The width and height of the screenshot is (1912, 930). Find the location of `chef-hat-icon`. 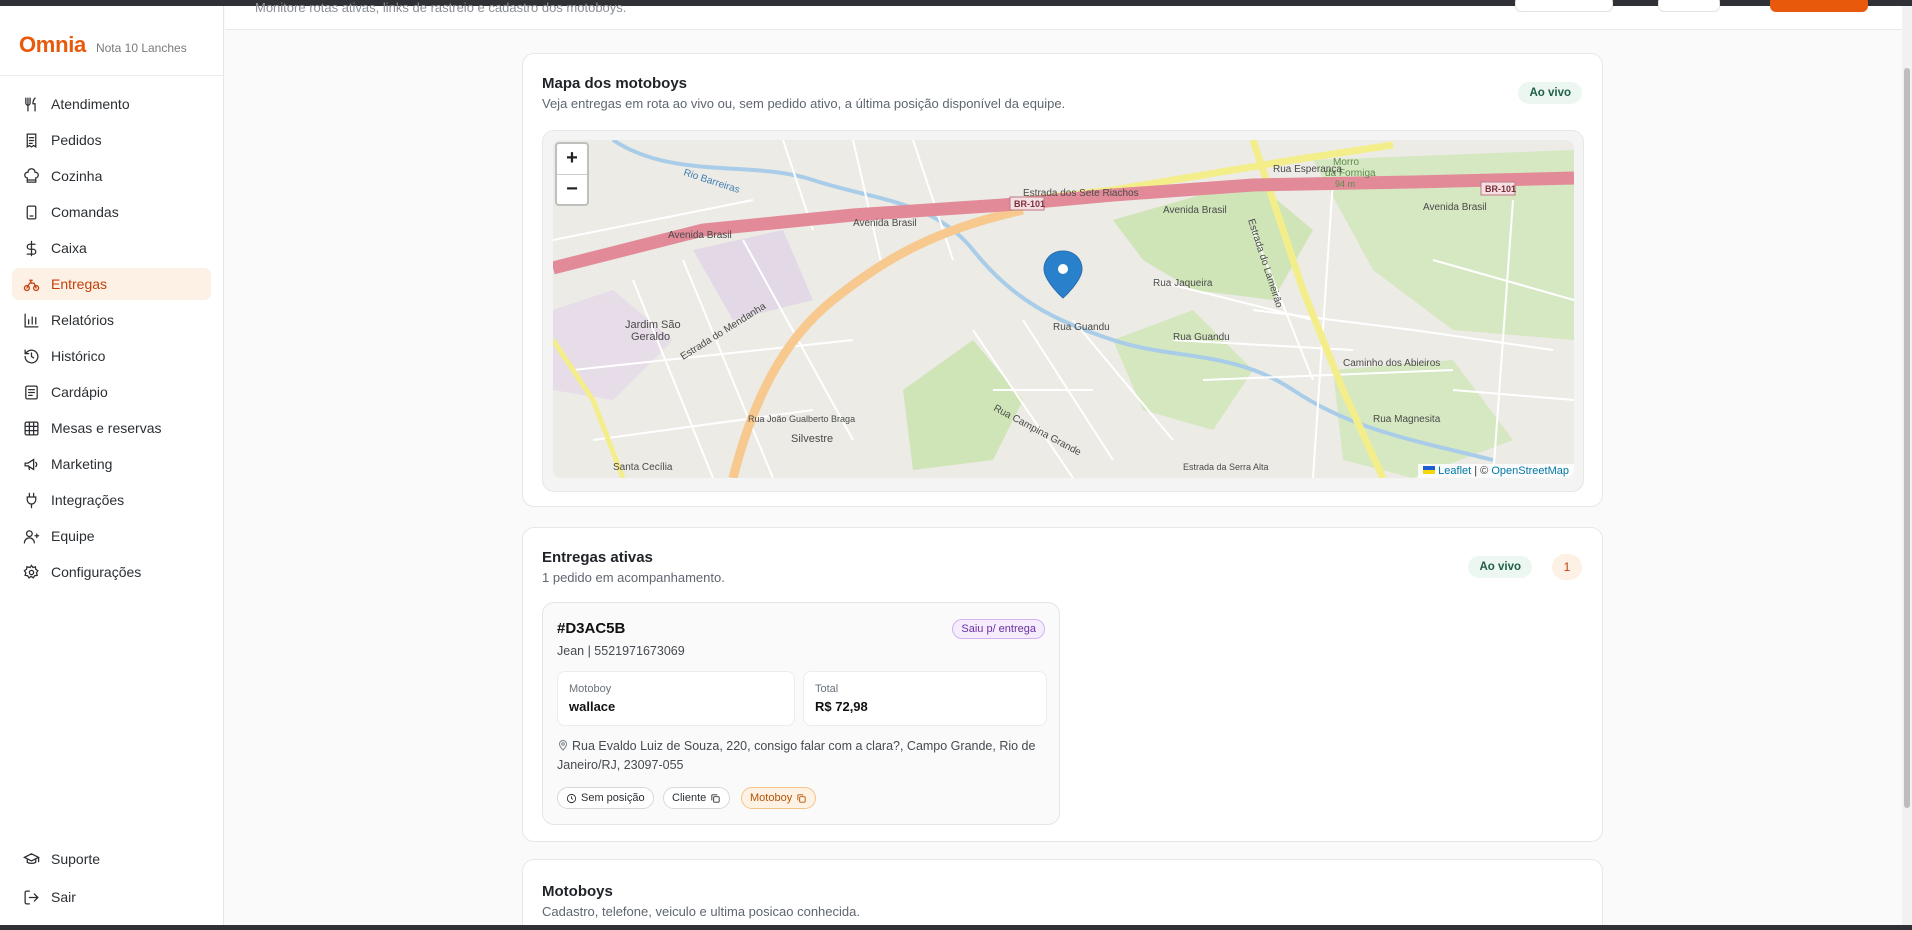

chef-hat-icon is located at coordinates (31, 175).